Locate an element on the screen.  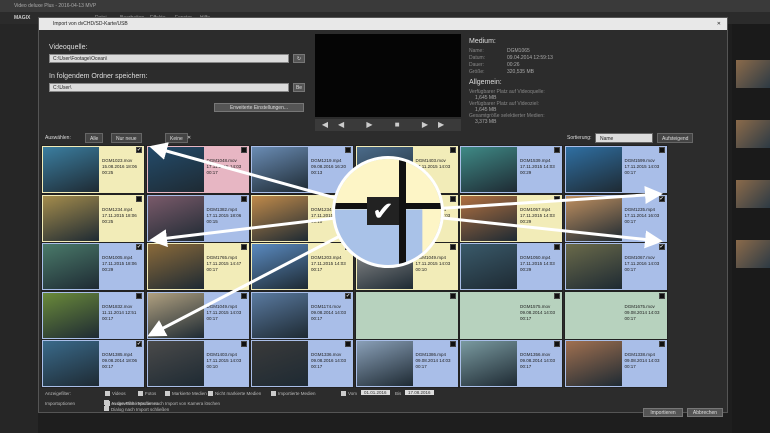
filter-photos: Fotos is located at coordinates (147, 394).